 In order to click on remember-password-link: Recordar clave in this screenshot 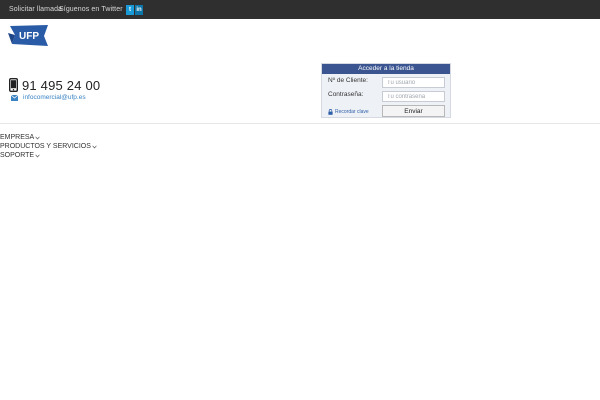, I will do `click(348, 112)`.